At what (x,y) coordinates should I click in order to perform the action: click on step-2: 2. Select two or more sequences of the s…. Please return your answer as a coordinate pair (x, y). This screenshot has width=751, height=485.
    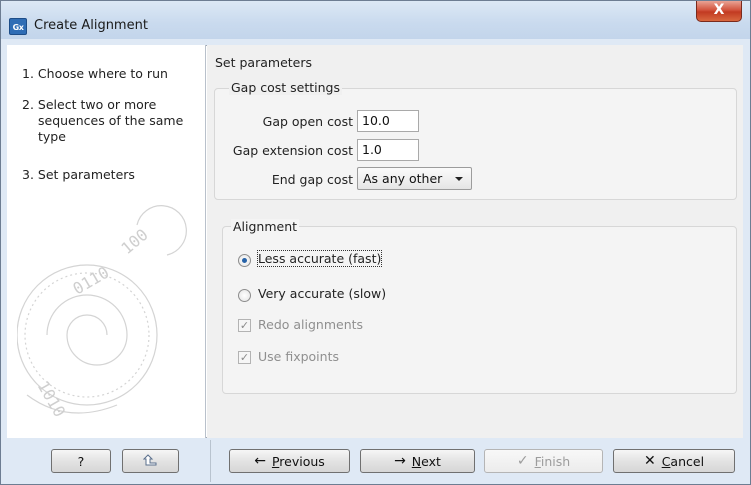
    Looking at the image, I should click on (103, 120).